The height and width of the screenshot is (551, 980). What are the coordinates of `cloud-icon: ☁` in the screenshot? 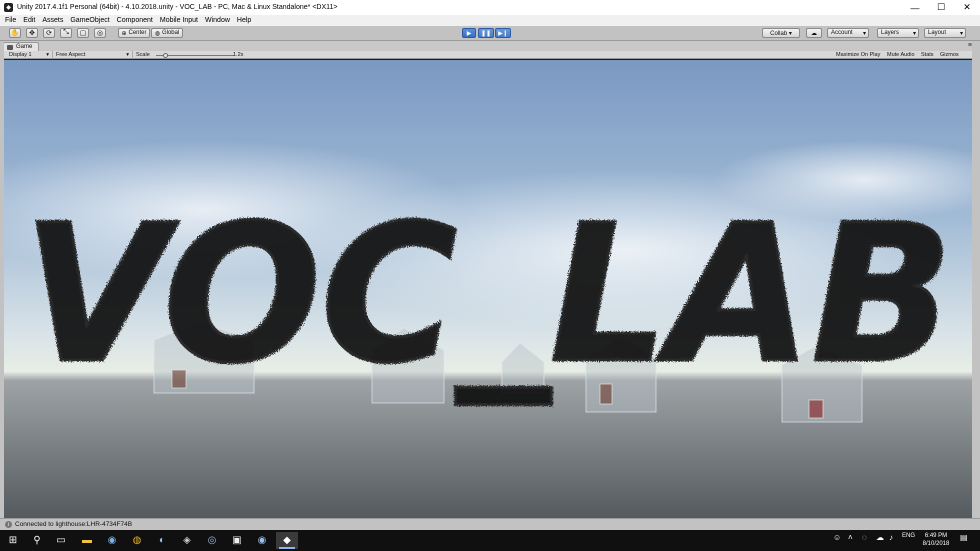 It's located at (814, 33).